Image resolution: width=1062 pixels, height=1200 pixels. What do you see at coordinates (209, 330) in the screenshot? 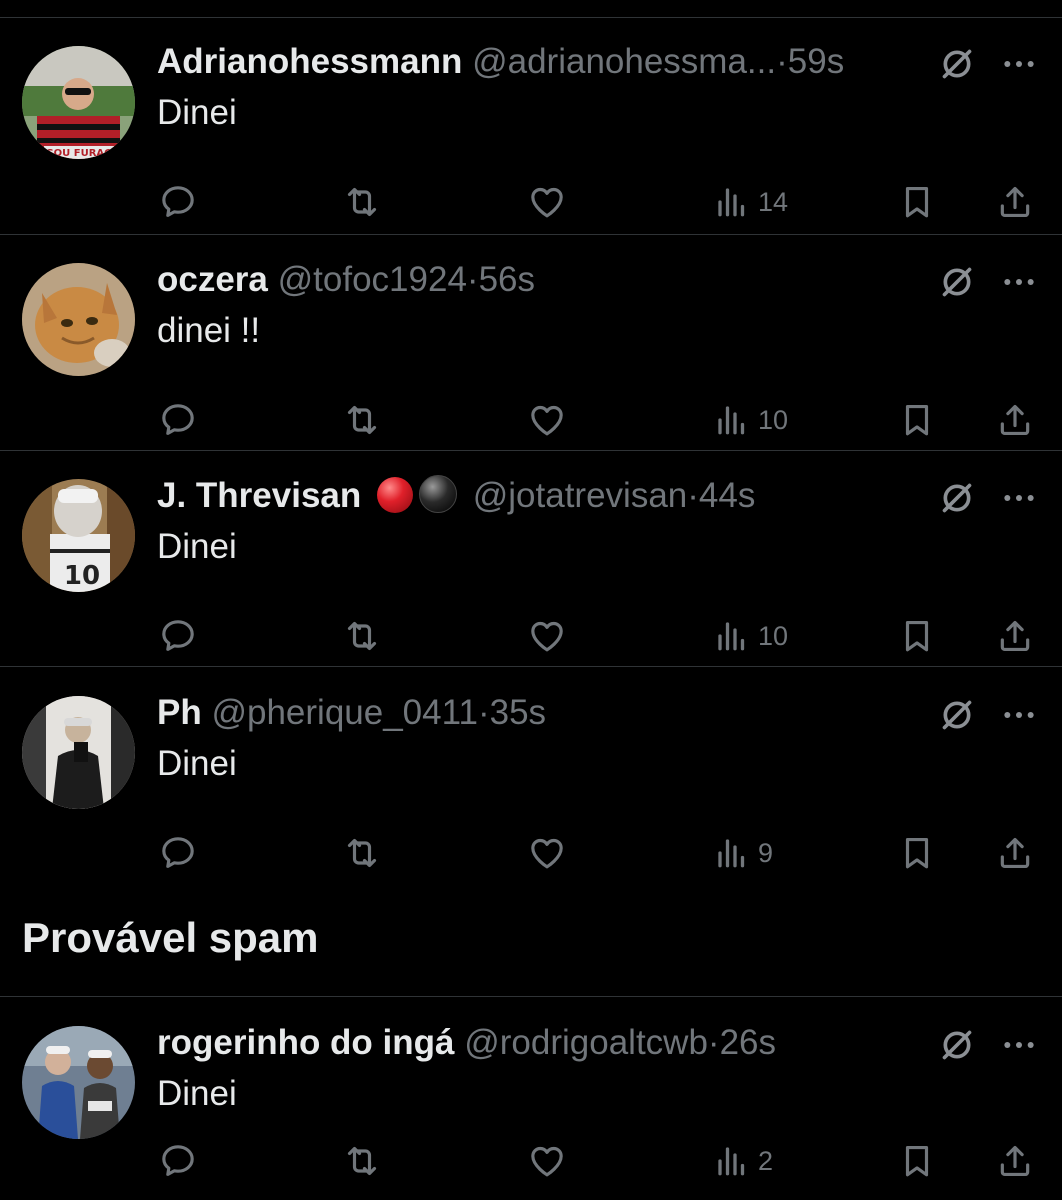
I see `tweet-text: dinei !!` at bounding box center [209, 330].